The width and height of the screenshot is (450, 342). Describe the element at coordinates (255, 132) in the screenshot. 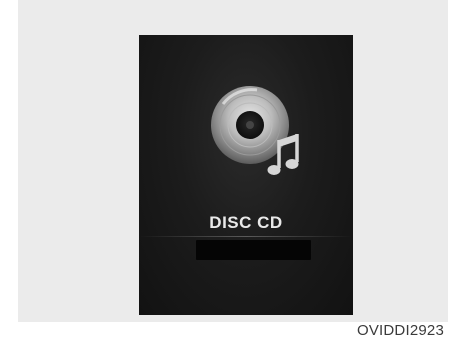

I see `cd-disc-icon` at that location.